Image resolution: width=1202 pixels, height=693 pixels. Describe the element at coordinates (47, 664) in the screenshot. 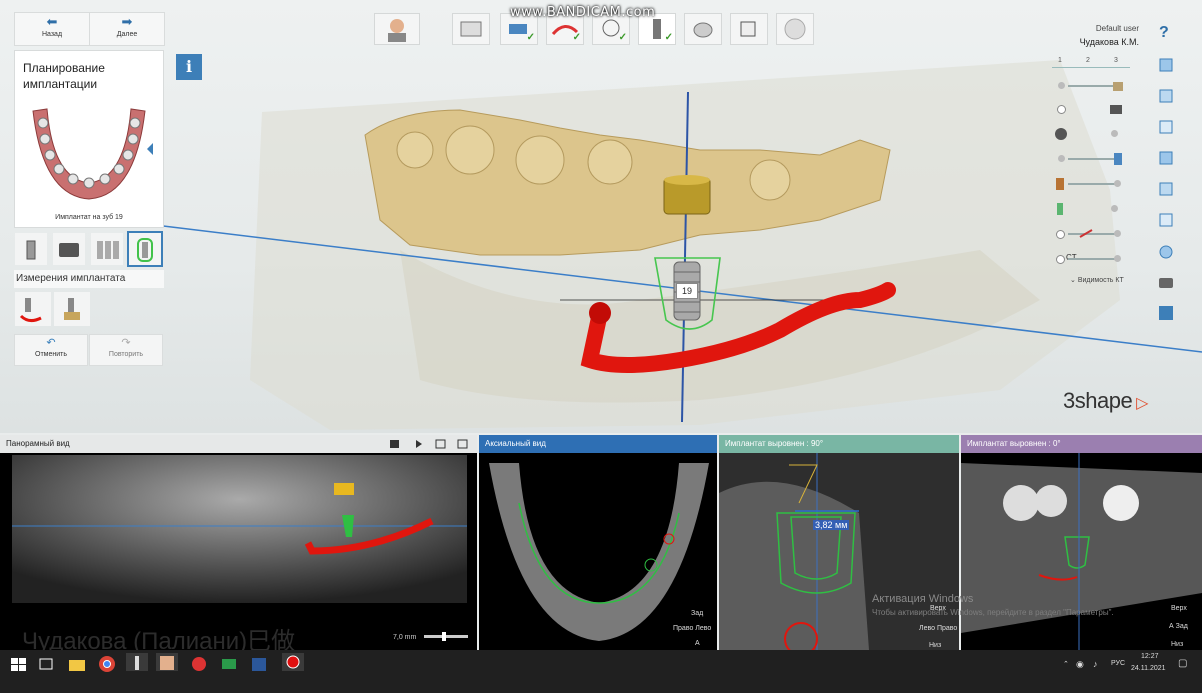

I see `task-view-icon` at that location.